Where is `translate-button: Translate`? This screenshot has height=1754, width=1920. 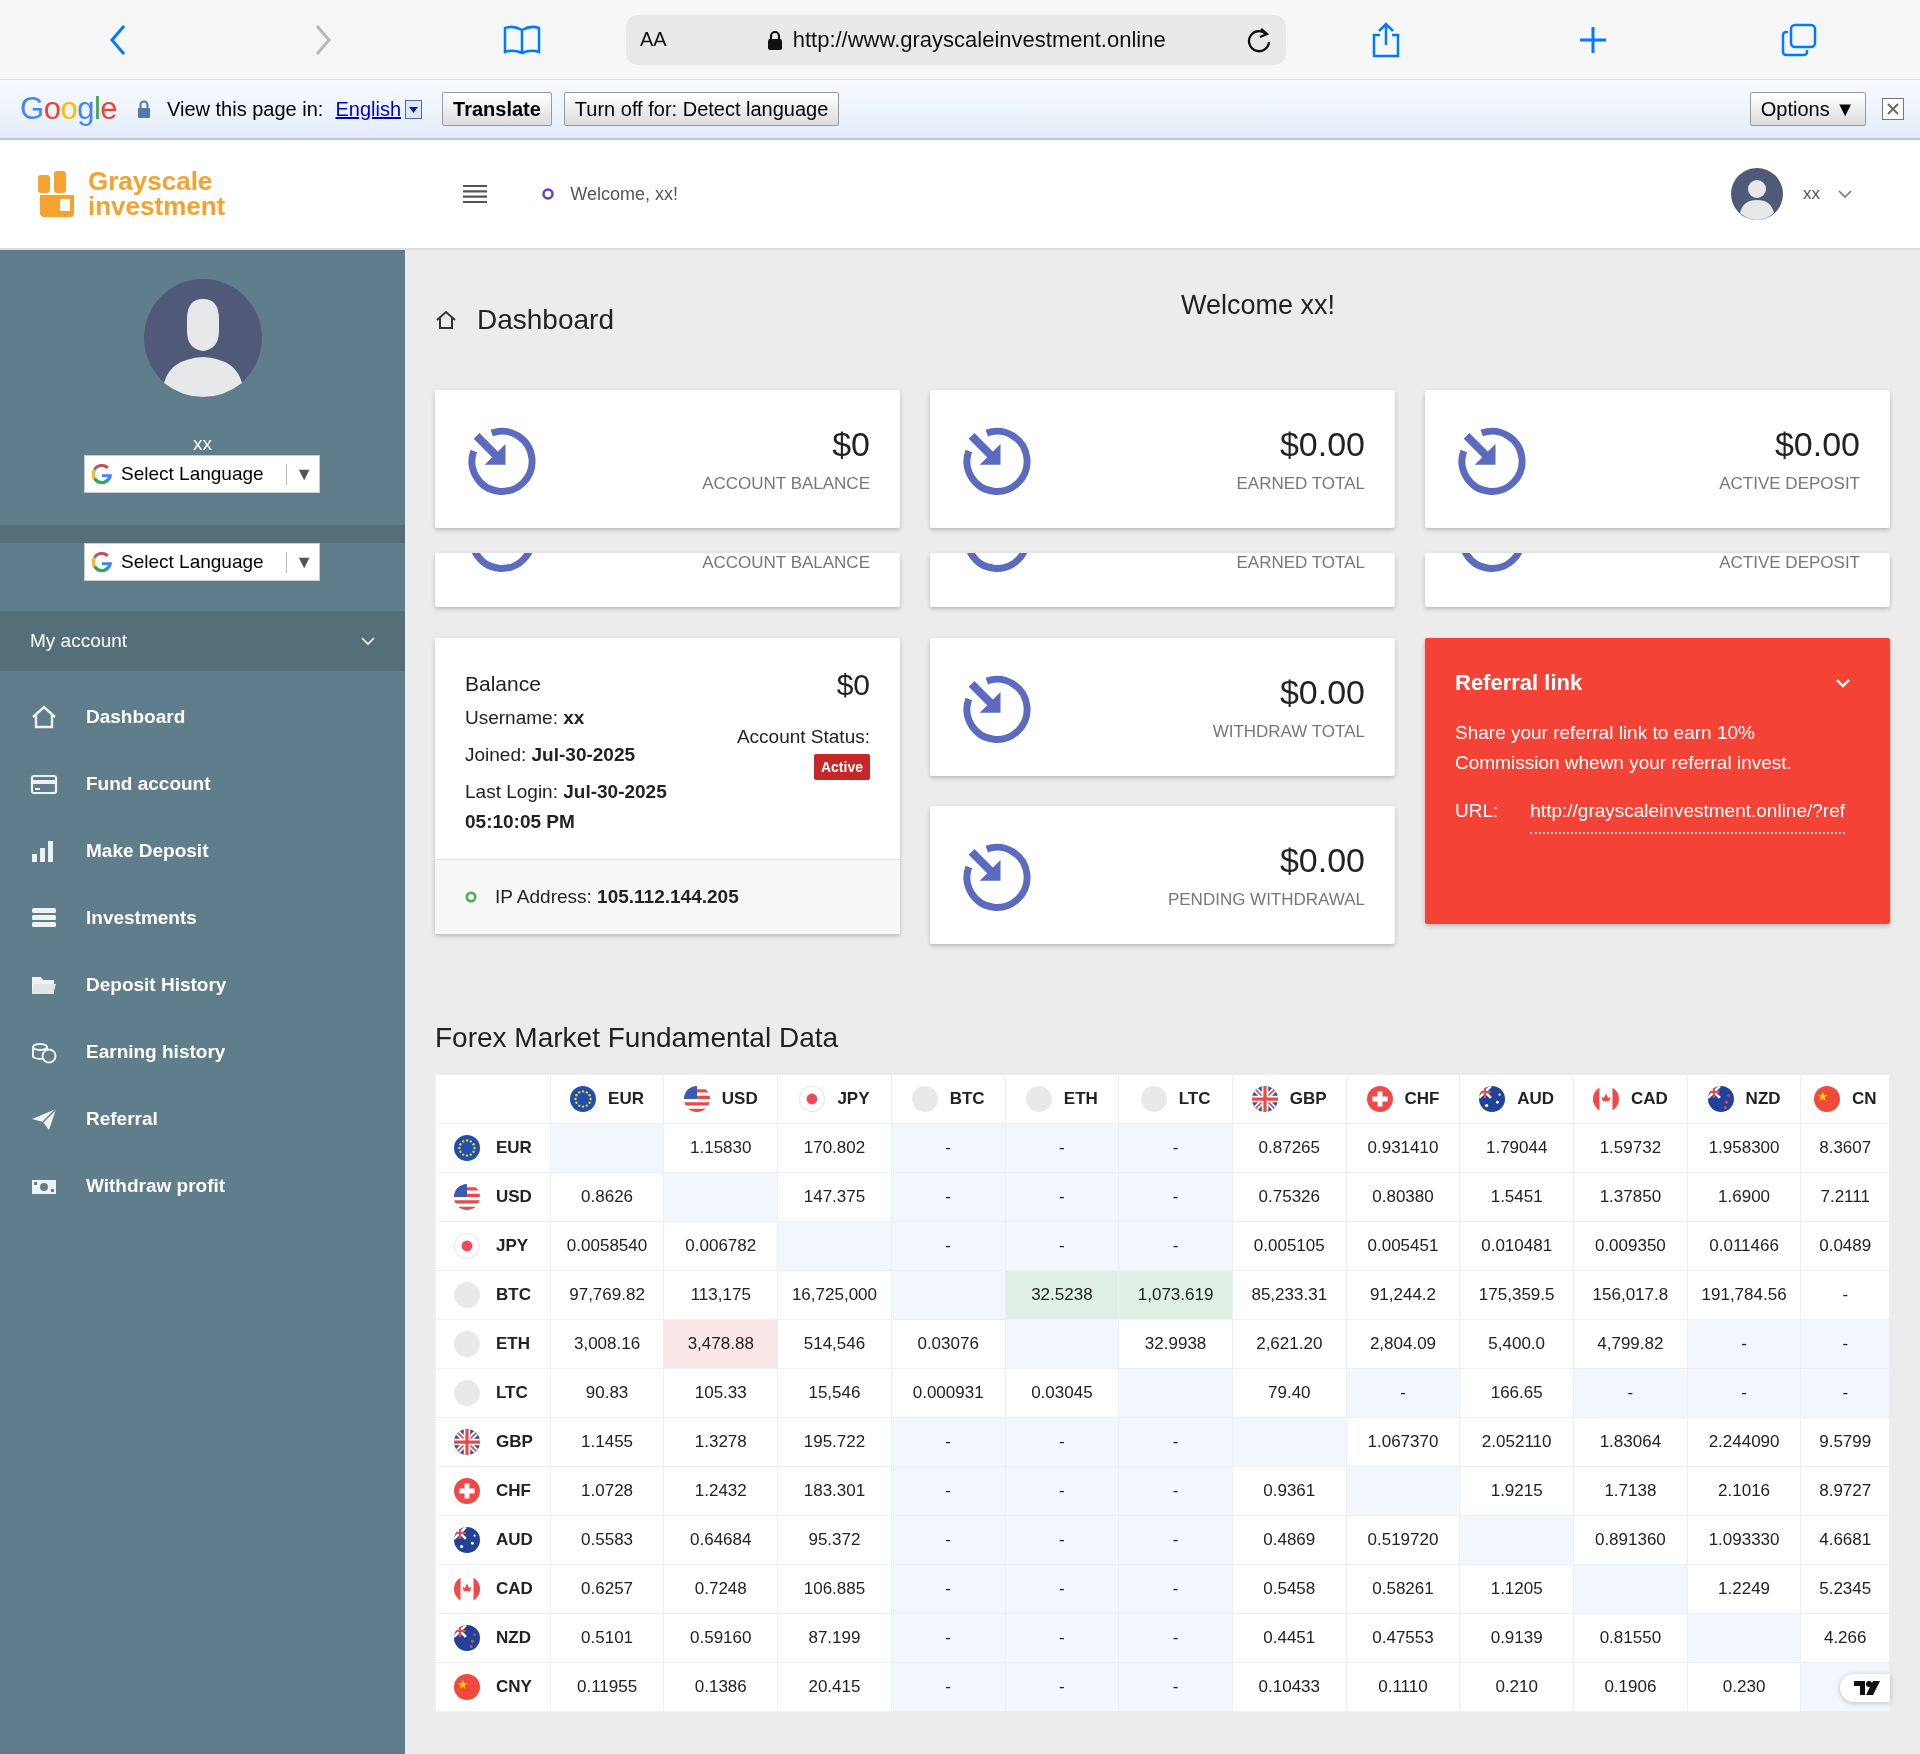 translate-button: Translate is located at coordinates (497, 109).